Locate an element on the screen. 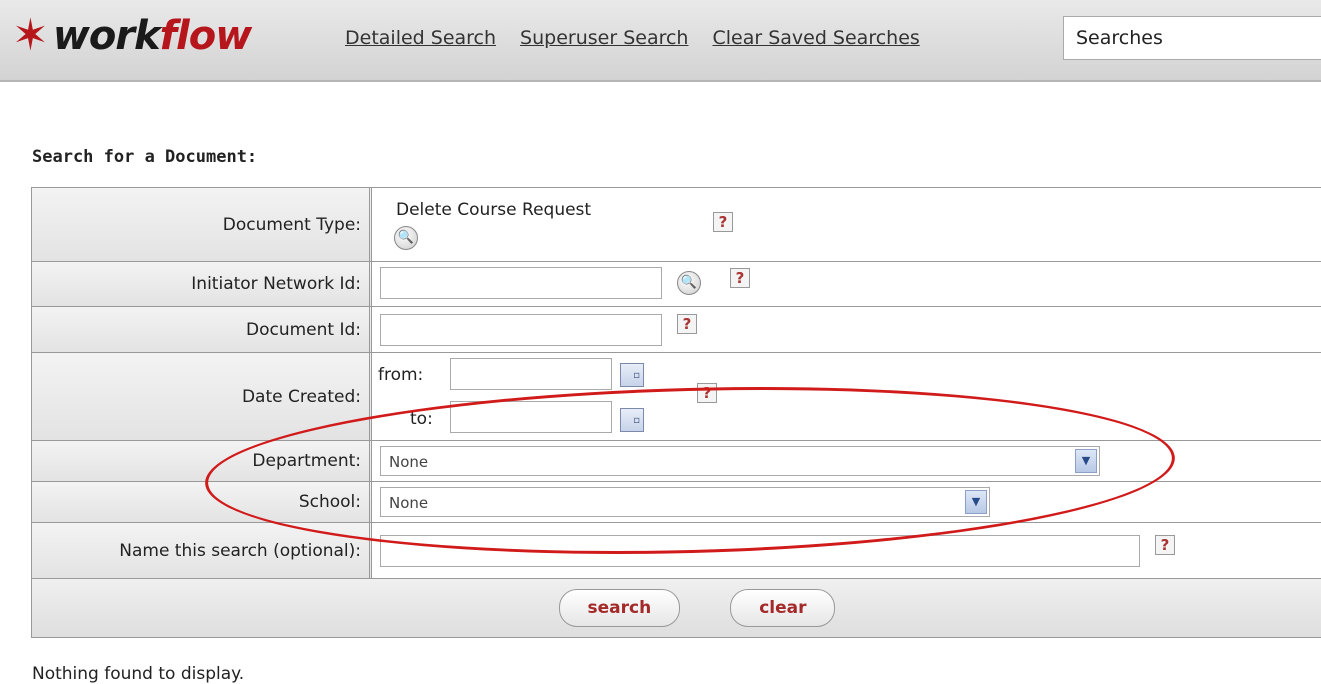  result-message: Nothing found to display. is located at coordinates (138, 674).